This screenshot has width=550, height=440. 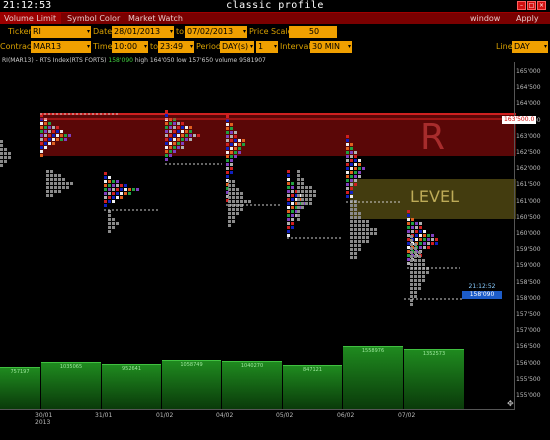 I want to click on volume-label: 1058749, so click(x=191, y=365).